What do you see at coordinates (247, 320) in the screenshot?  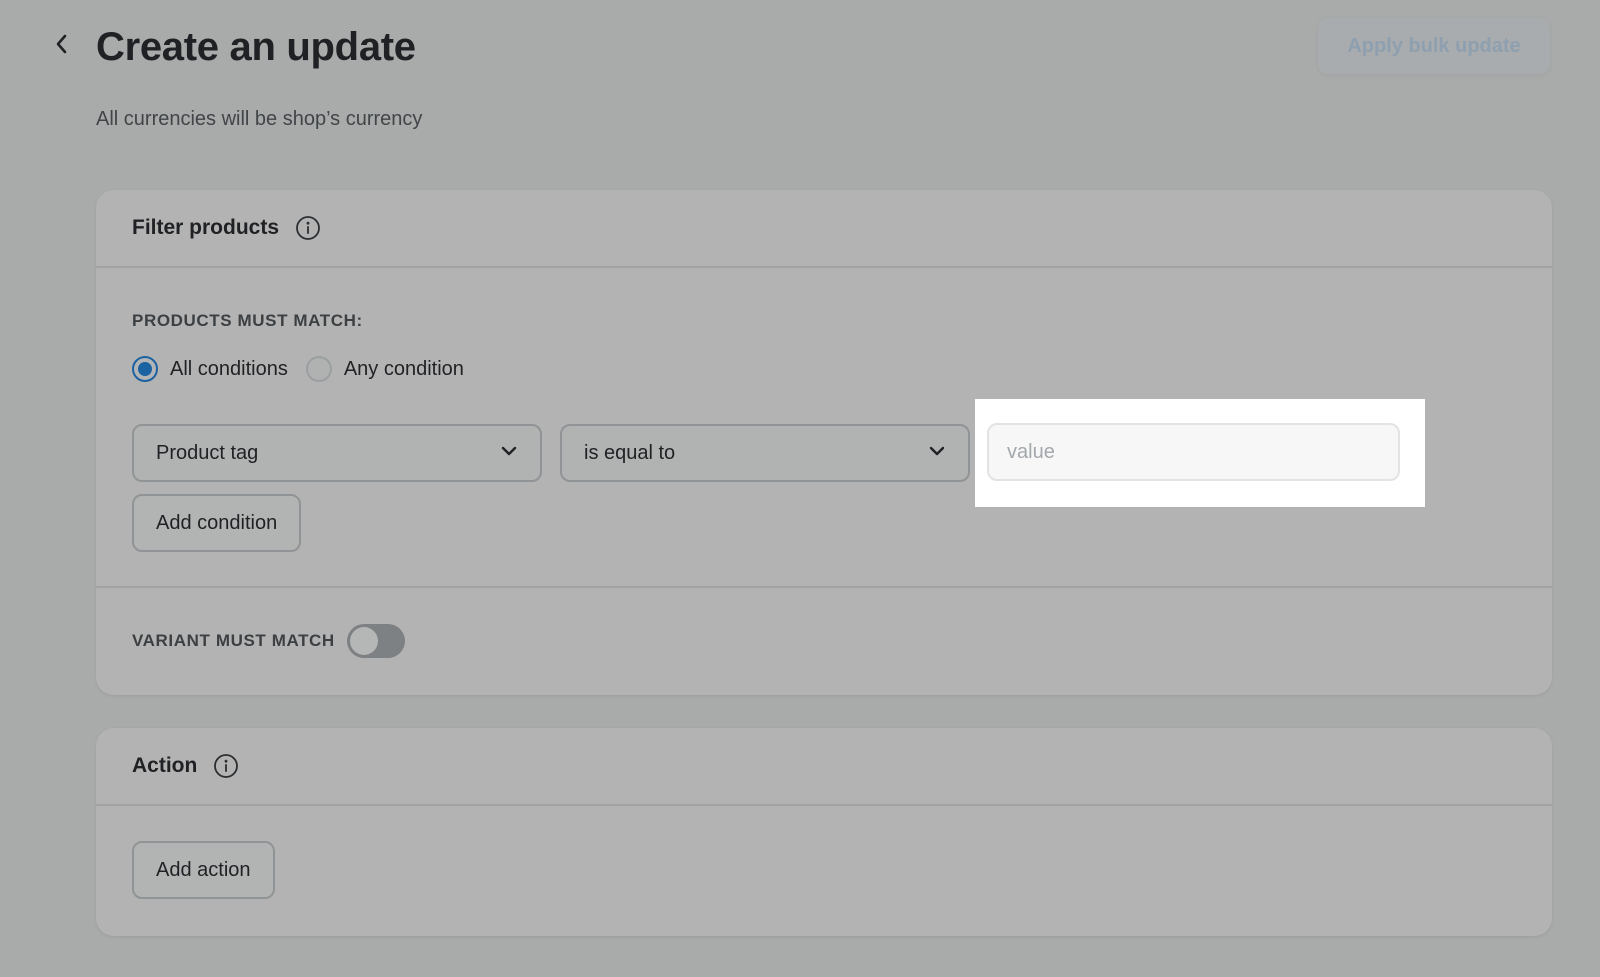 I see `products-must-match-label: PRODUCTS MUST MATCH:` at bounding box center [247, 320].